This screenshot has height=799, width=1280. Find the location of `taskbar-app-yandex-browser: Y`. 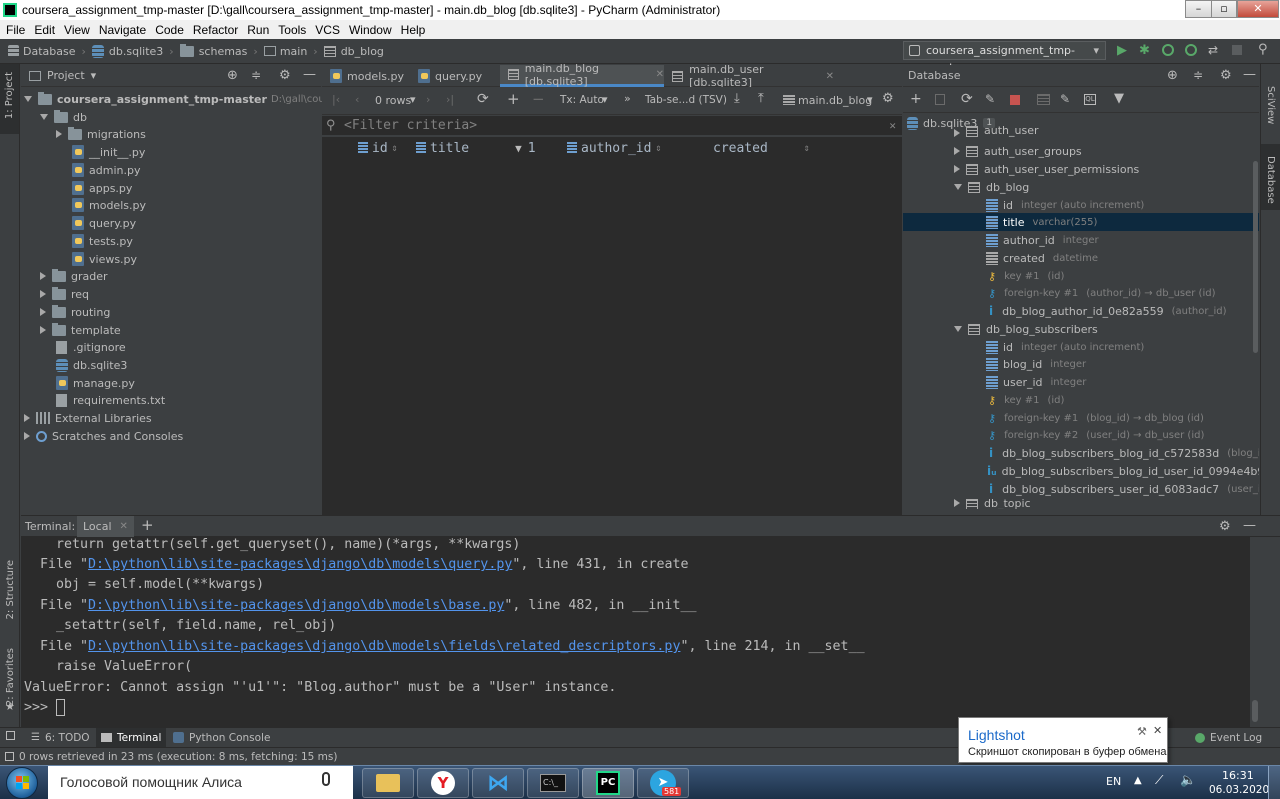

taskbar-app-yandex-browser: Y is located at coordinates (443, 783).